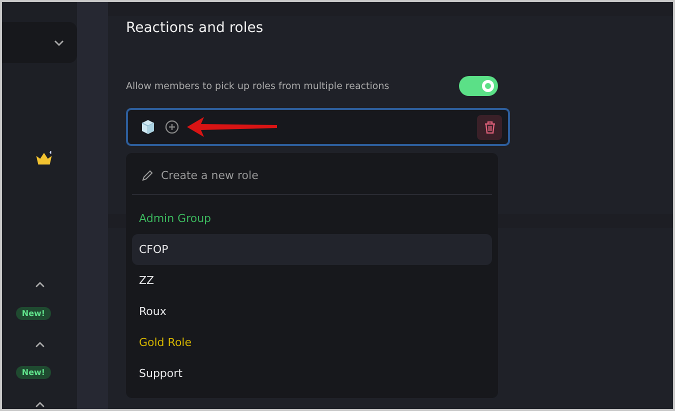 The width and height of the screenshot is (675, 411). Describe the element at coordinates (148, 127) in the screenshot. I see `ice-cube-icon` at that location.